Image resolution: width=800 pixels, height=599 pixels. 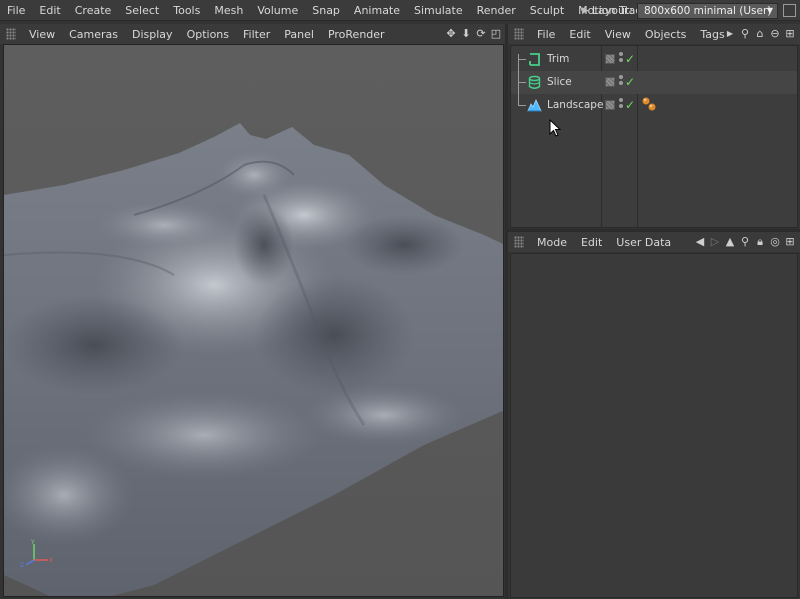 I want to click on layout-label: Layout:, so click(x=612, y=10).